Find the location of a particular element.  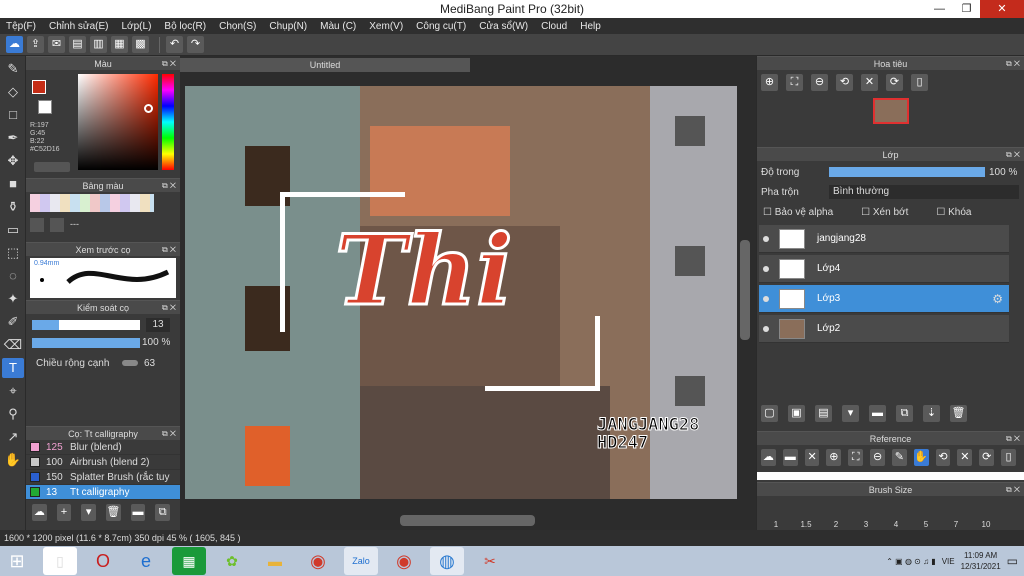

layer-row: Lớp2 is located at coordinates (884, 329).